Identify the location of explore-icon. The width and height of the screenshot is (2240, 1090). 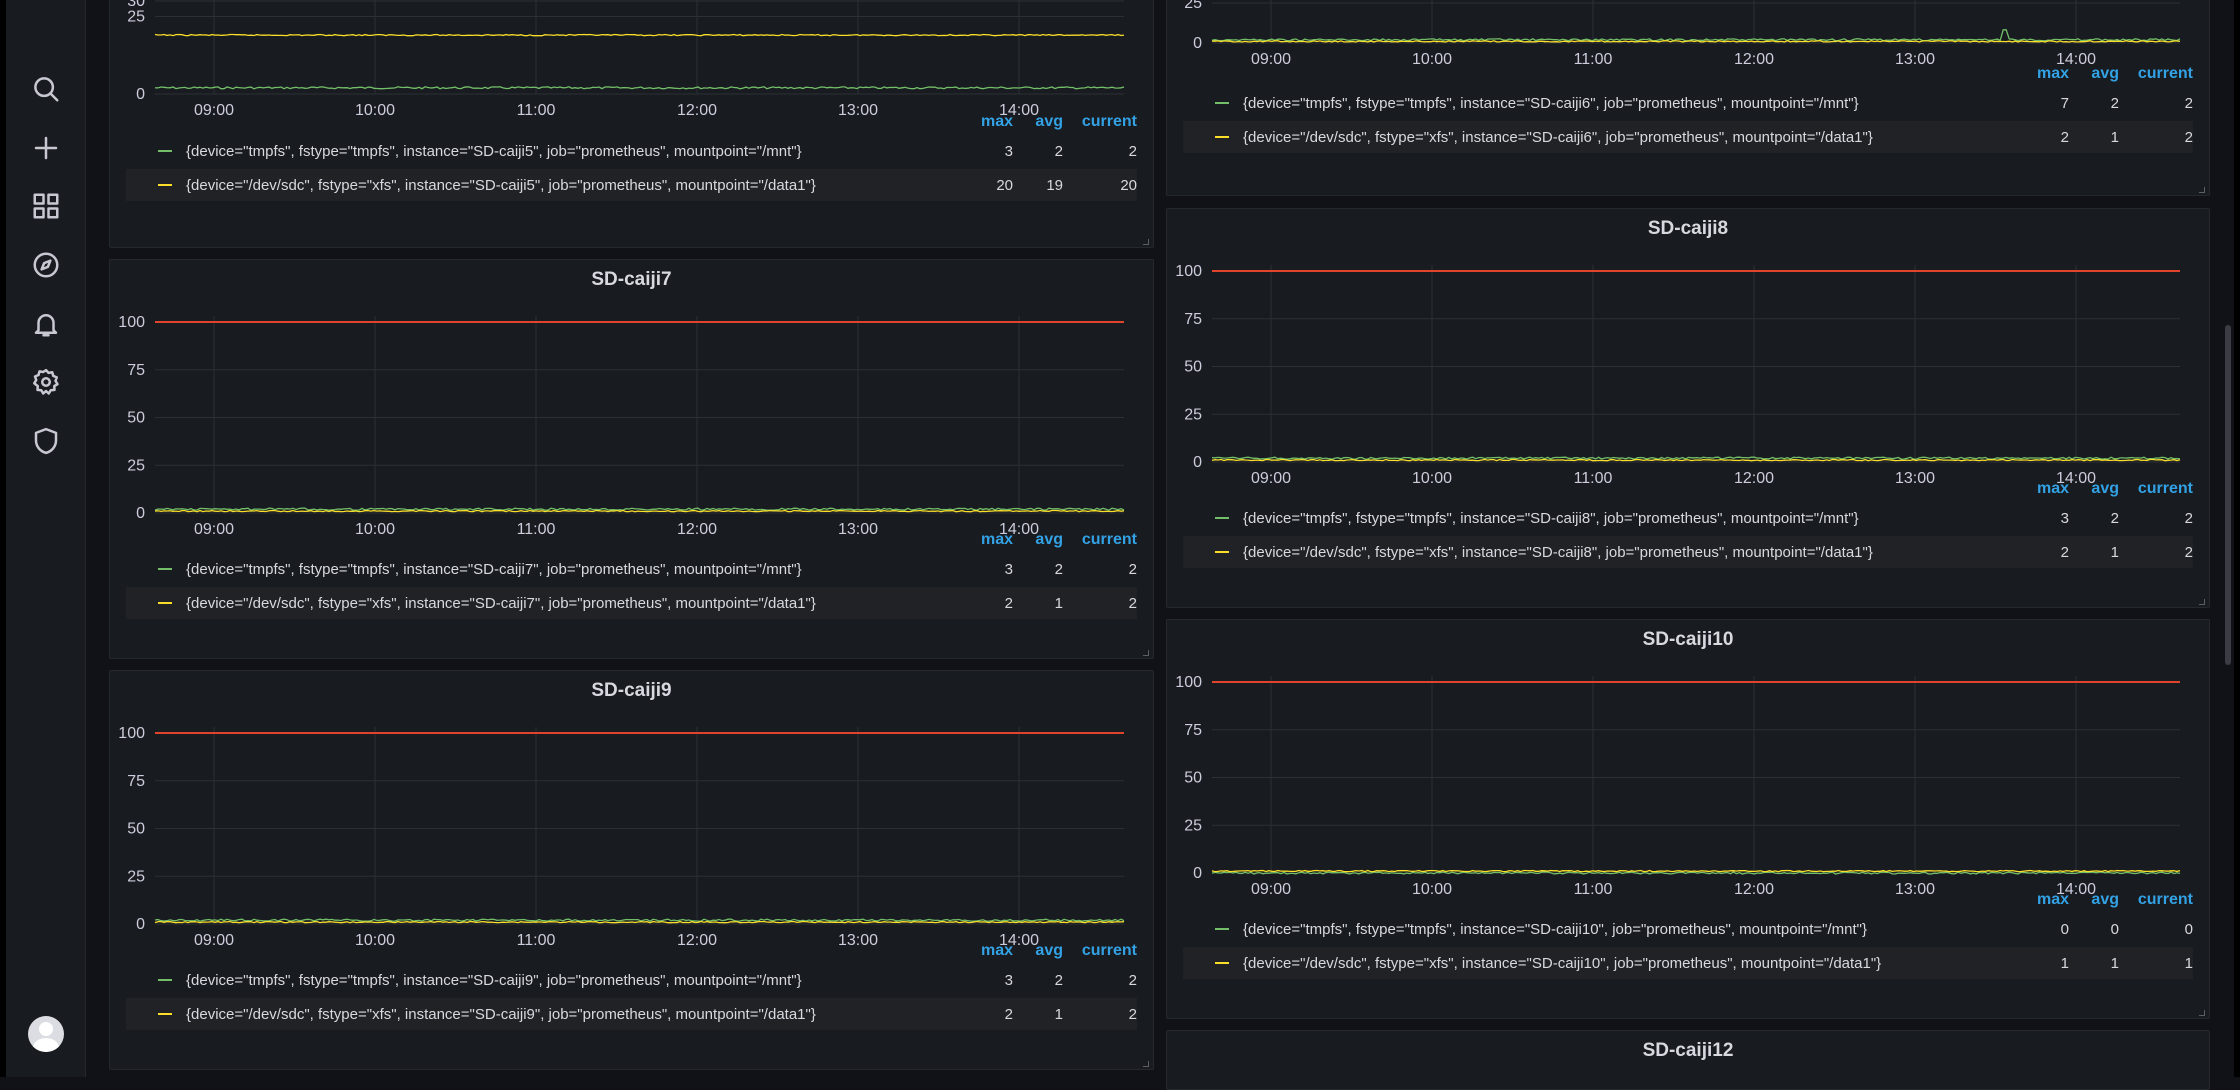
(46, 265).